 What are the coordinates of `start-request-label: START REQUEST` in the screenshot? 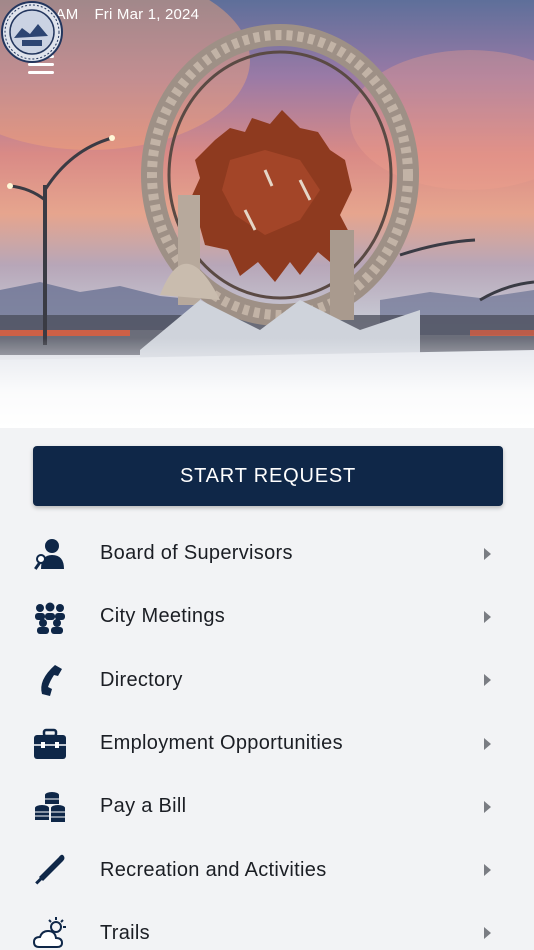 It's located at (268, 475).